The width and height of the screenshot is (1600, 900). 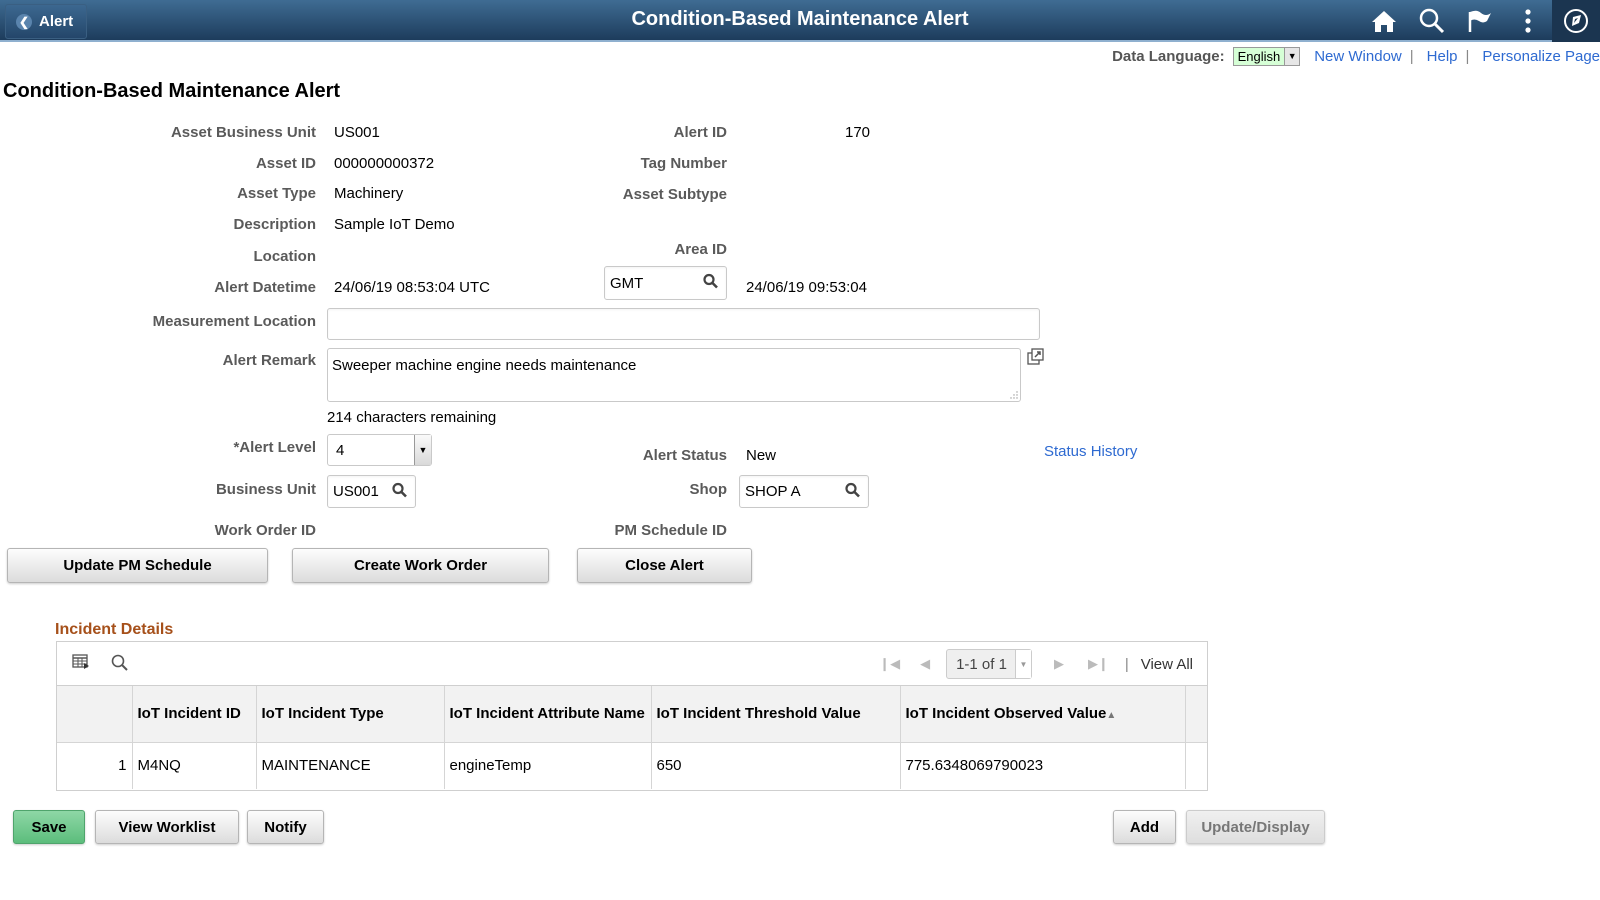 What do you see at coordinates (172, 91) in the screenshot?
I see `page-title: Condition-Based Maintenance Alert` at bounding box center [172, 91].